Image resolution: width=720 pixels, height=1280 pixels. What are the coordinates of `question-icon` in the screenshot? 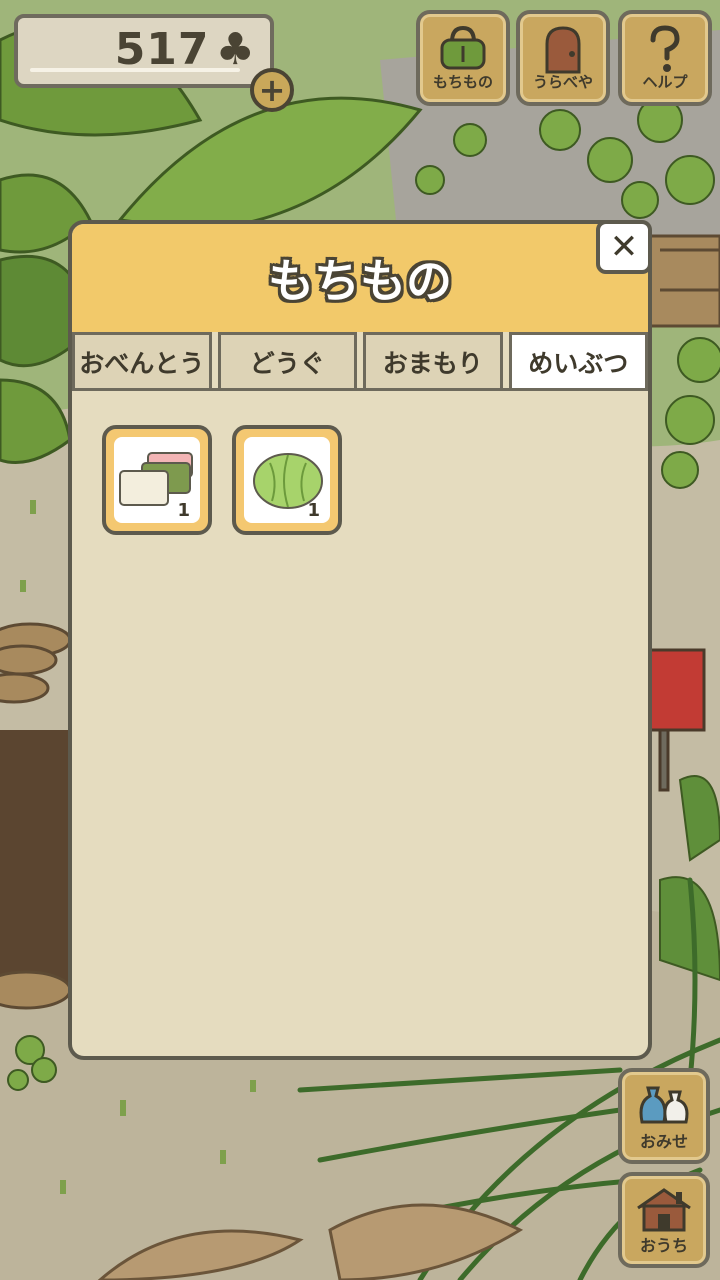 It's located at (665, 51).